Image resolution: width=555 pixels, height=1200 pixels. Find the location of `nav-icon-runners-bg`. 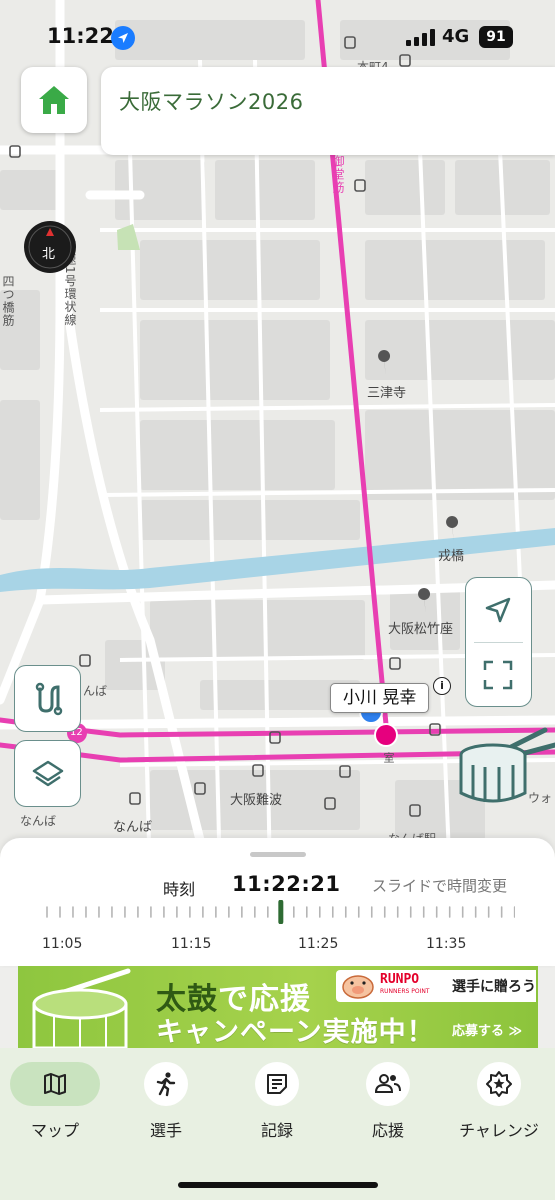

nav-icon-runners-bg is located at coordinates (166, 1084).